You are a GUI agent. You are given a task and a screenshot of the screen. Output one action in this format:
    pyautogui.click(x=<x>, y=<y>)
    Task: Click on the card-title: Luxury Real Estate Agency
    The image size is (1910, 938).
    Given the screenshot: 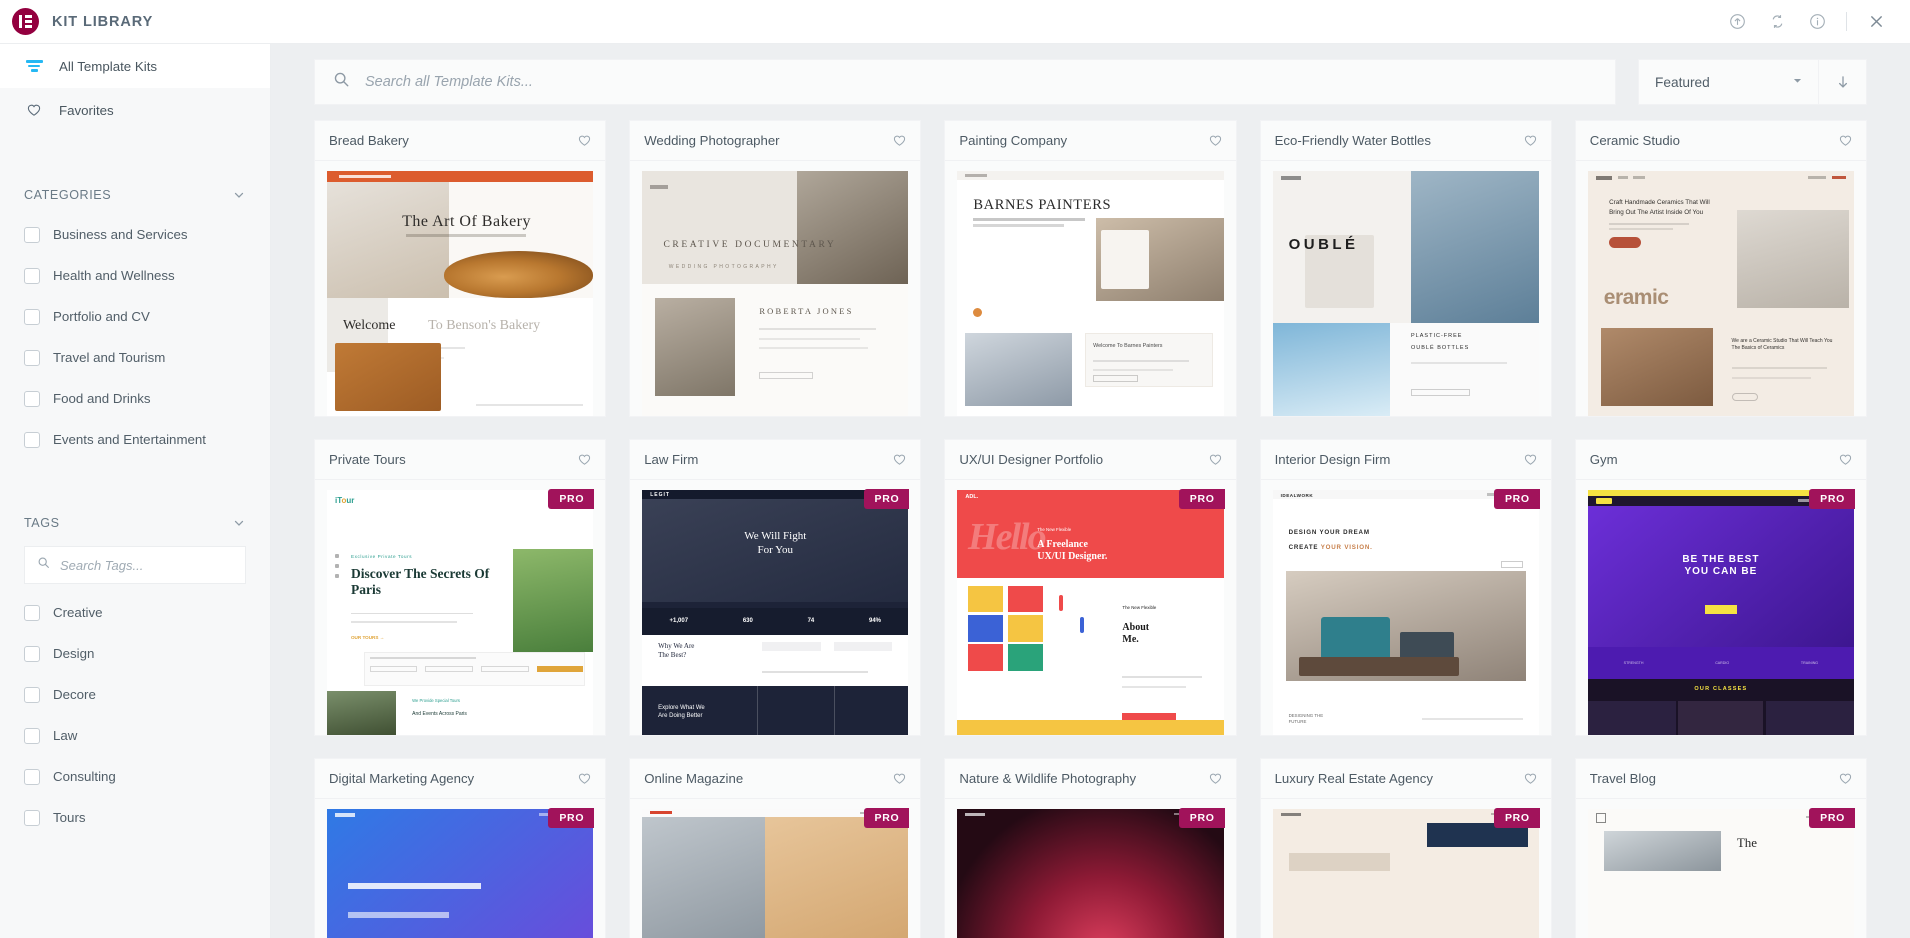 What is the action you would take?
    pyautogui.click(x=1353, y=778)
    